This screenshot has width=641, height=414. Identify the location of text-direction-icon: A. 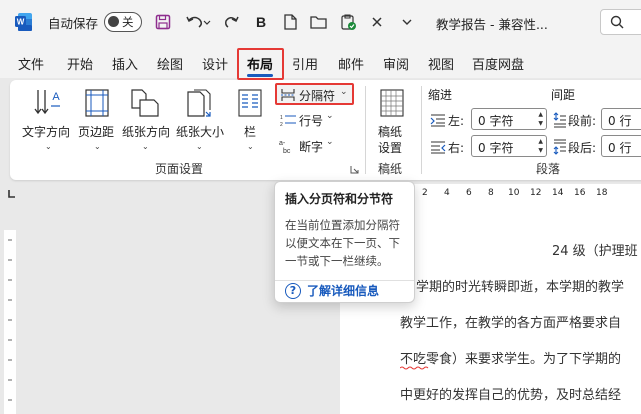
(47, 102).